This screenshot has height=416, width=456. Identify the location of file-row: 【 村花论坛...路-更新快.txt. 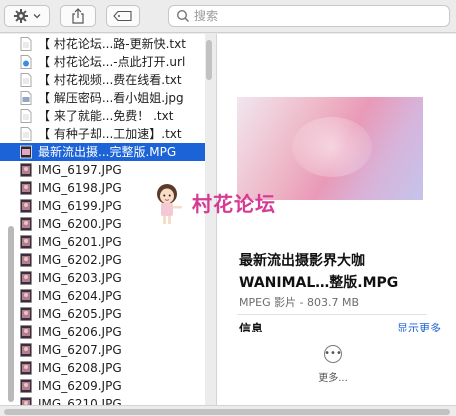
(102, 44).